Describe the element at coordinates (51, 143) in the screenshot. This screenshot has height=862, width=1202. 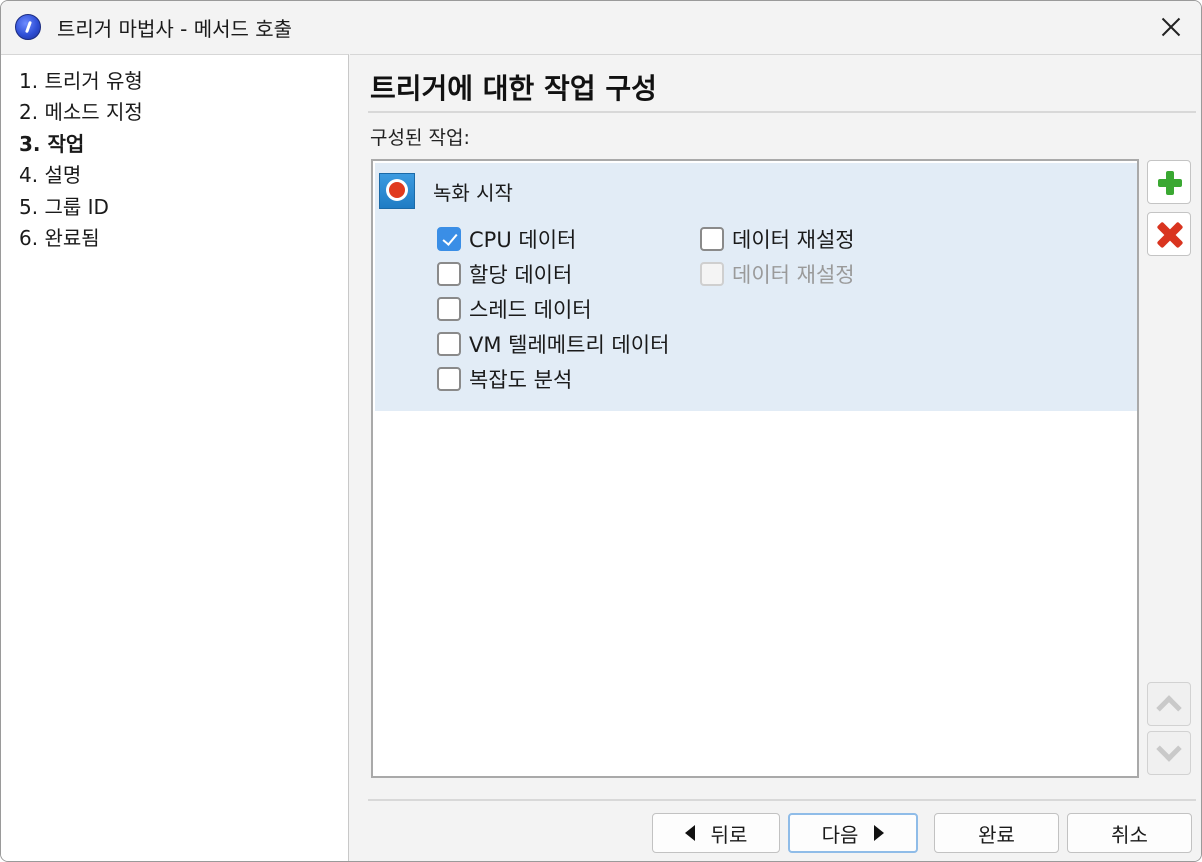
I see `step-actions: 3. 작업` at that location.